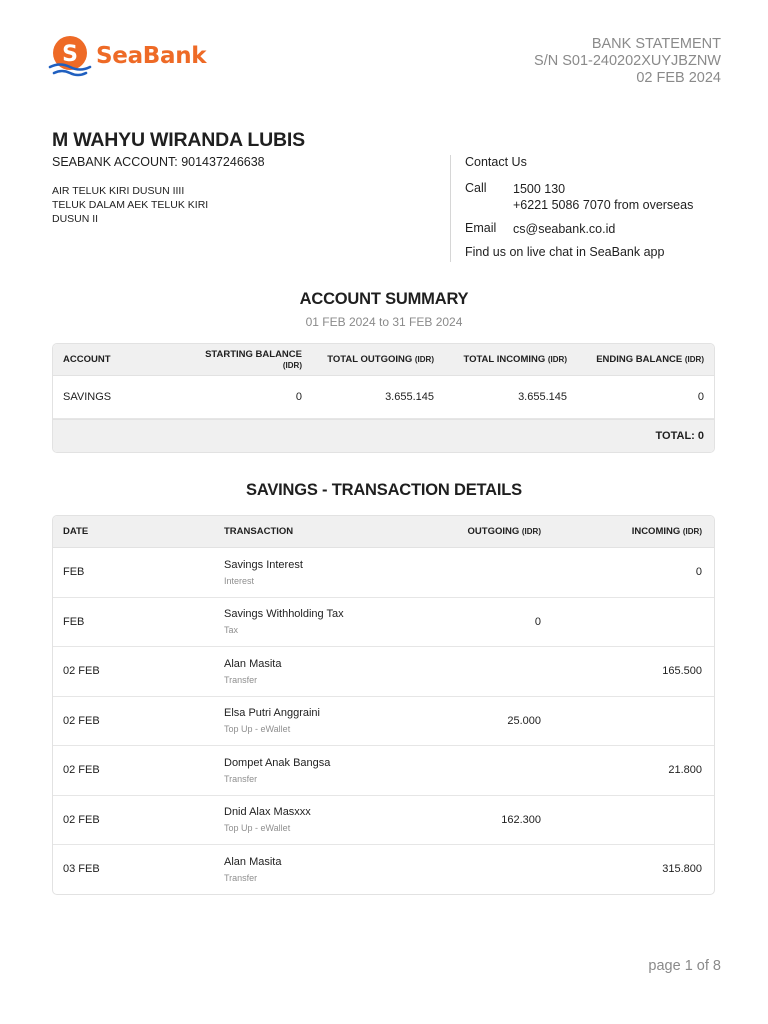  What do you see at coordinates (267, 812) in the screenshot?
I see `transaction-name: Dnid Alax Masxxx` at bounding box center [267, 812].